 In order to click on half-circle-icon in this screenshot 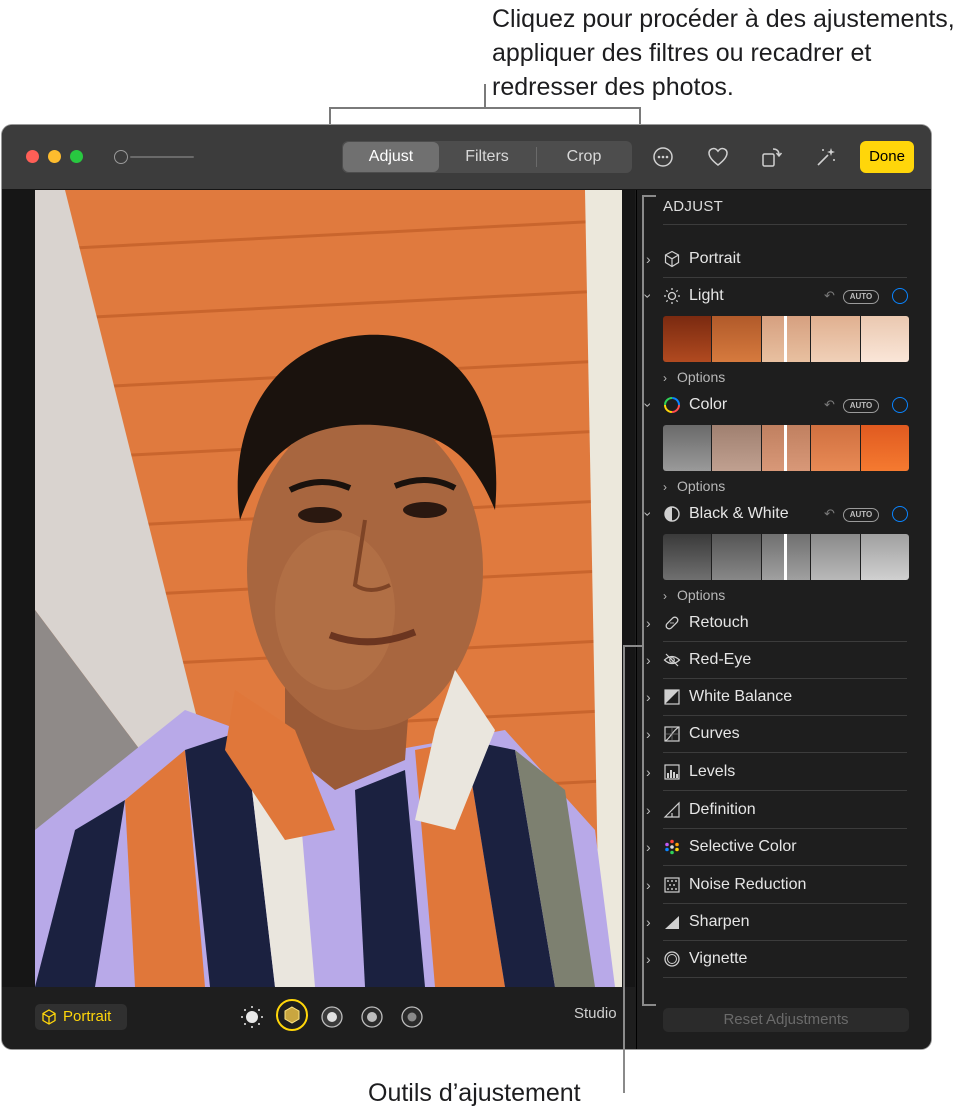, I will do `click(672, 514)`.